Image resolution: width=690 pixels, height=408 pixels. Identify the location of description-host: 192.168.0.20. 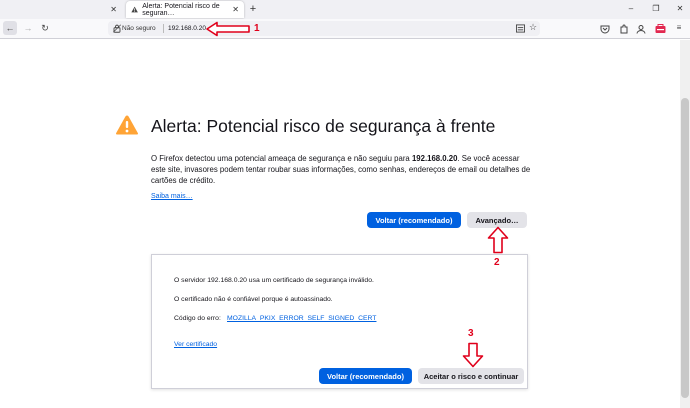
(434, 158).